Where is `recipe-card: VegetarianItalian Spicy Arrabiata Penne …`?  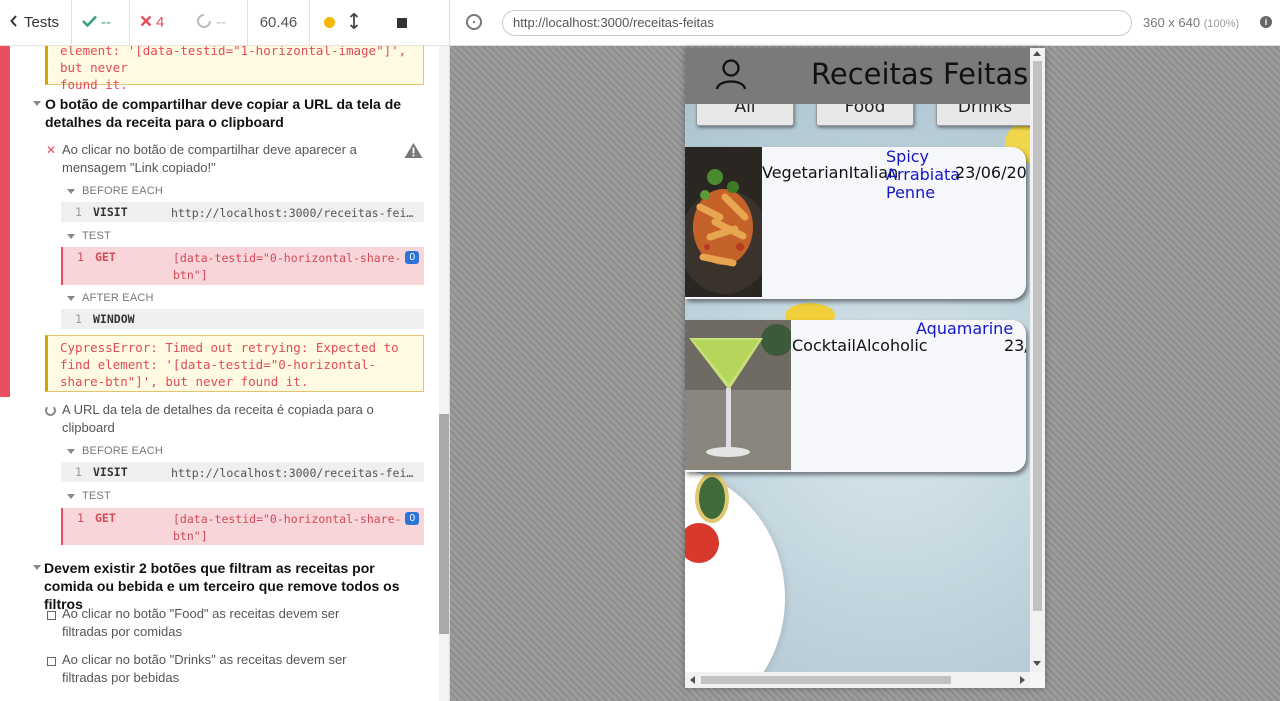
recipe-card: VegetarianItalian Spicy Arrabiata Penne … is located at coordinates (855, 223).